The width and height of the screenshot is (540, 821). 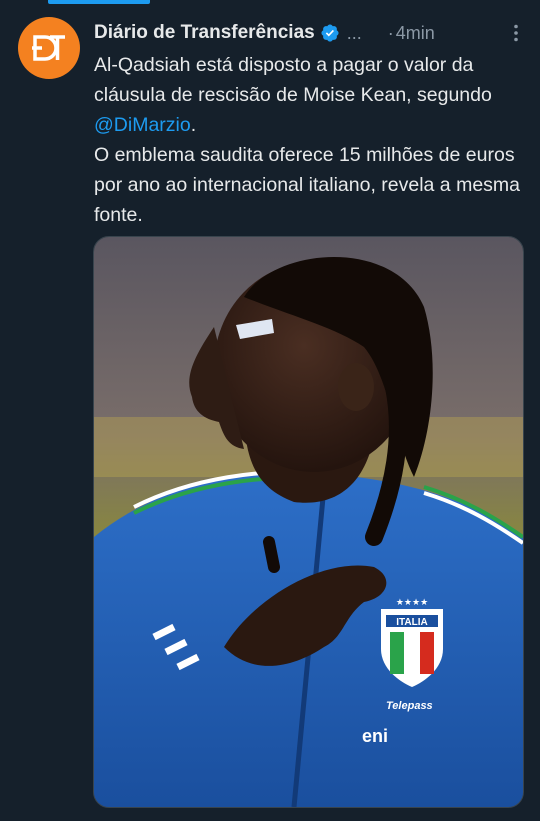 I want to click on tweet-header: Diário de Transferências ... · 4min, so click(x=310, y=33).